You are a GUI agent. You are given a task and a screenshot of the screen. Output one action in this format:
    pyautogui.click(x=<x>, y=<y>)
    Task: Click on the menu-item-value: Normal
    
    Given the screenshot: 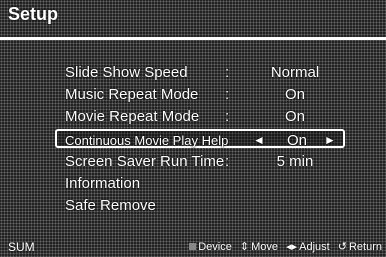 What is the action you would take?
    pyautogui.click(x=295, y=72)
    